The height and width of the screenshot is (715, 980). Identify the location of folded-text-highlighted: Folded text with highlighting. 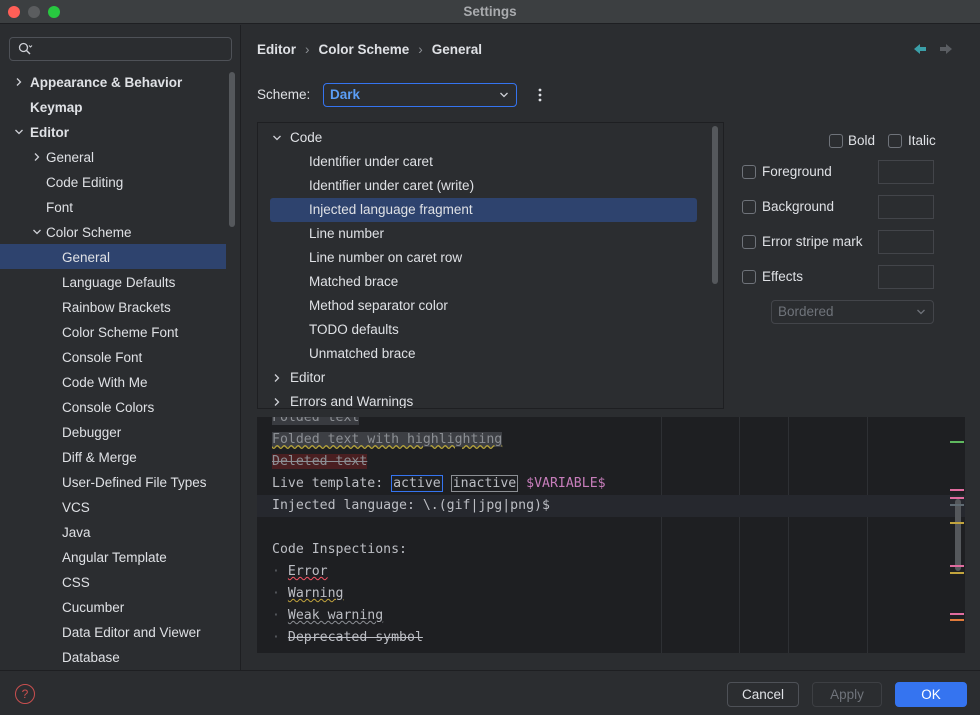
(387, 439).